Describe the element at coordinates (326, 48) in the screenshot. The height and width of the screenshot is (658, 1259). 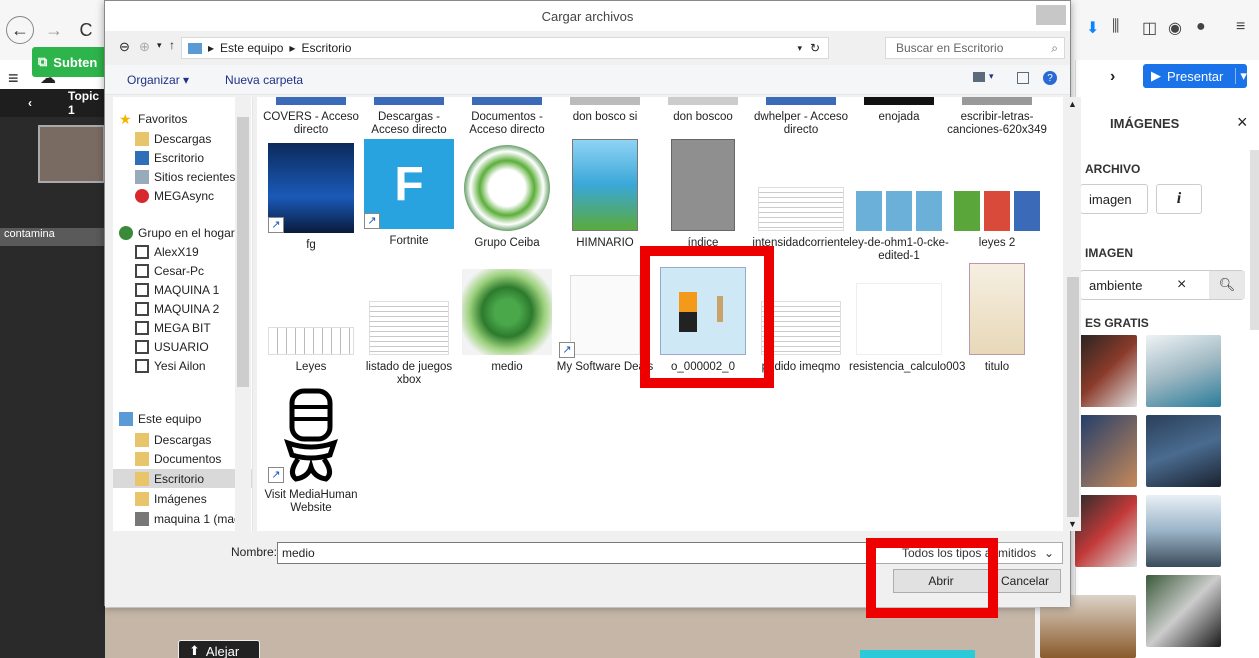
I see `breadcrumb-item: Escritorio` at that location.